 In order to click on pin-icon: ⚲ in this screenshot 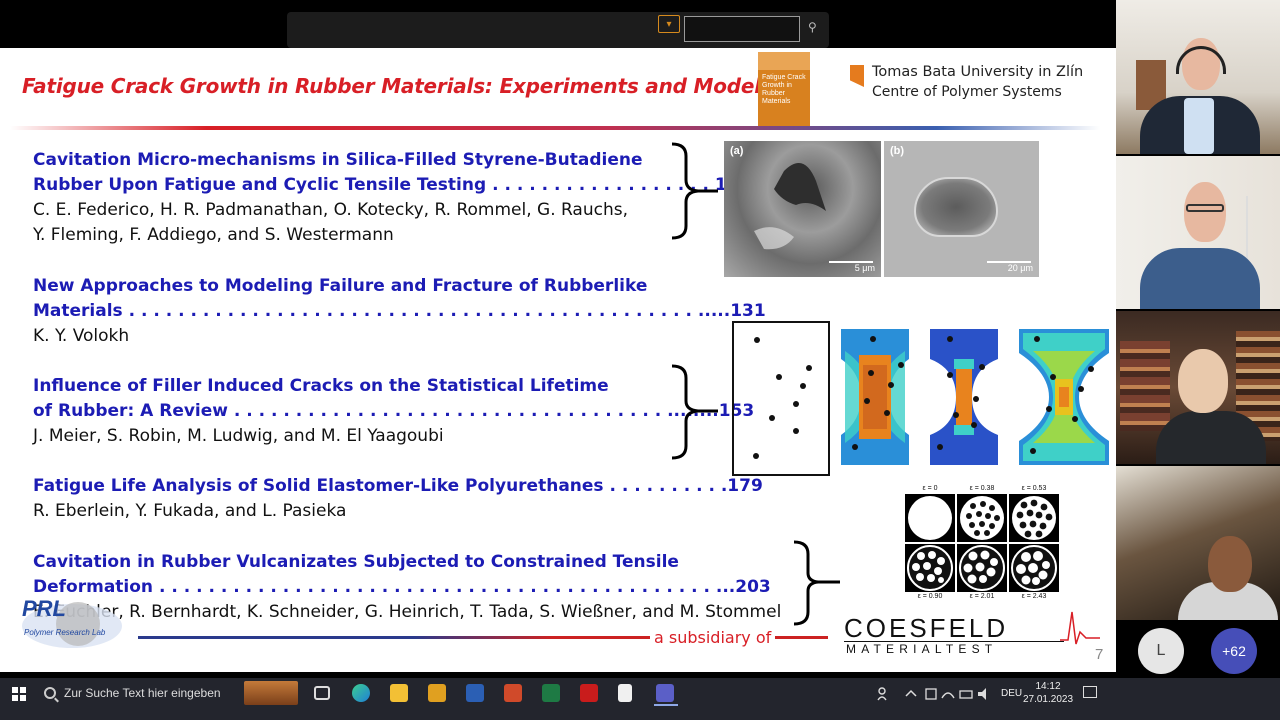, I will do `click(812, 27)`.